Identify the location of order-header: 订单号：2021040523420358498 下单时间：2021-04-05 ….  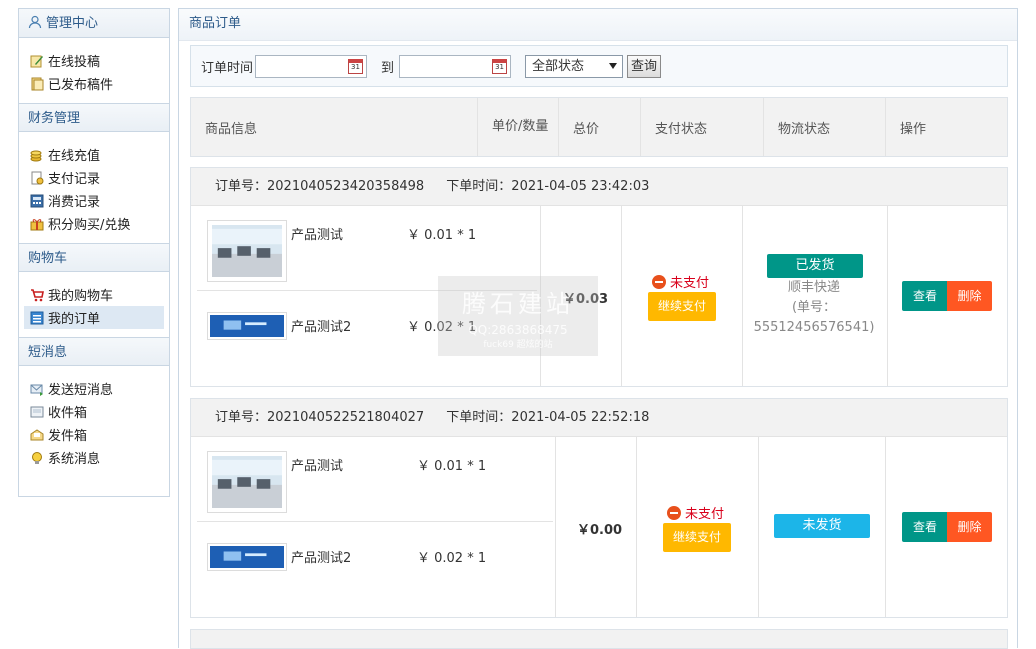
(599, 187).